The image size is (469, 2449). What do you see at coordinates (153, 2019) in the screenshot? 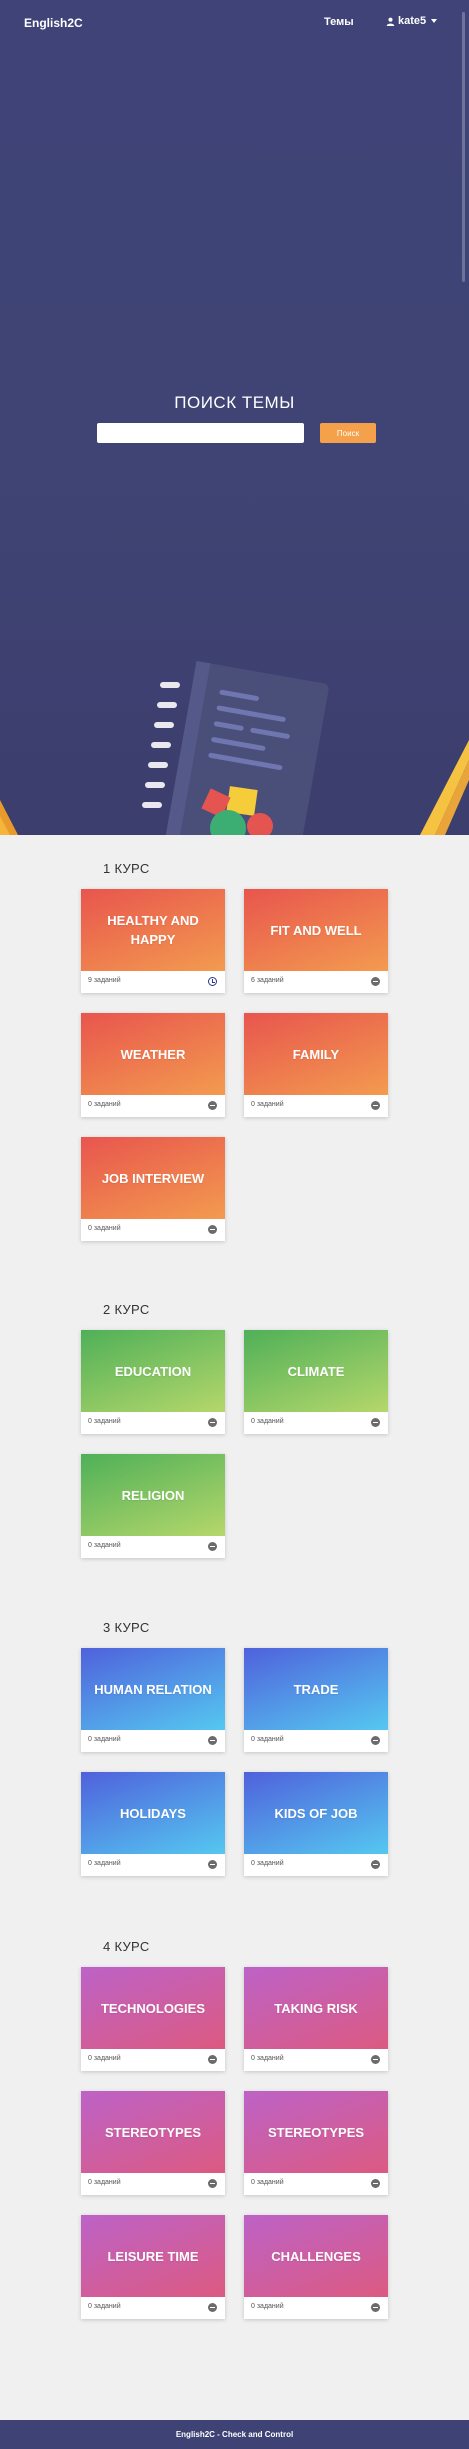
I see `topic-card: TECHNOLOGIES 0 заданий` at bounding box center [153, 2019].